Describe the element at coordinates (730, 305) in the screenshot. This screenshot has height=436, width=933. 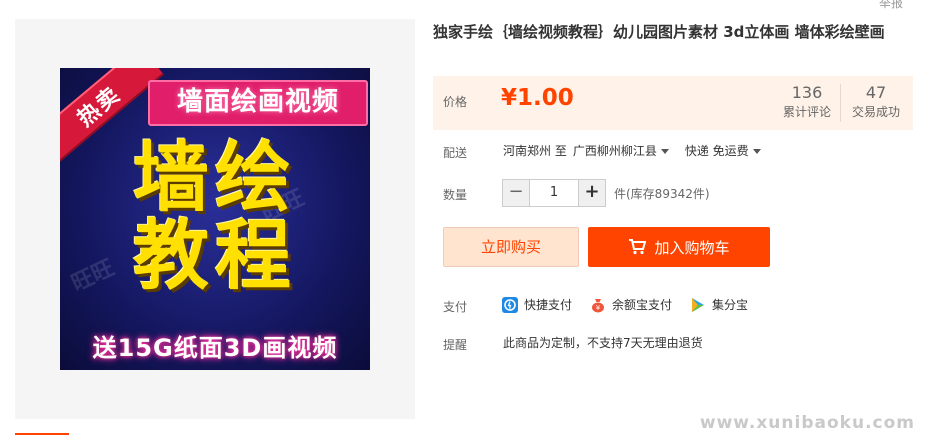
I see `payment-method-label: 集分宝` at that location.